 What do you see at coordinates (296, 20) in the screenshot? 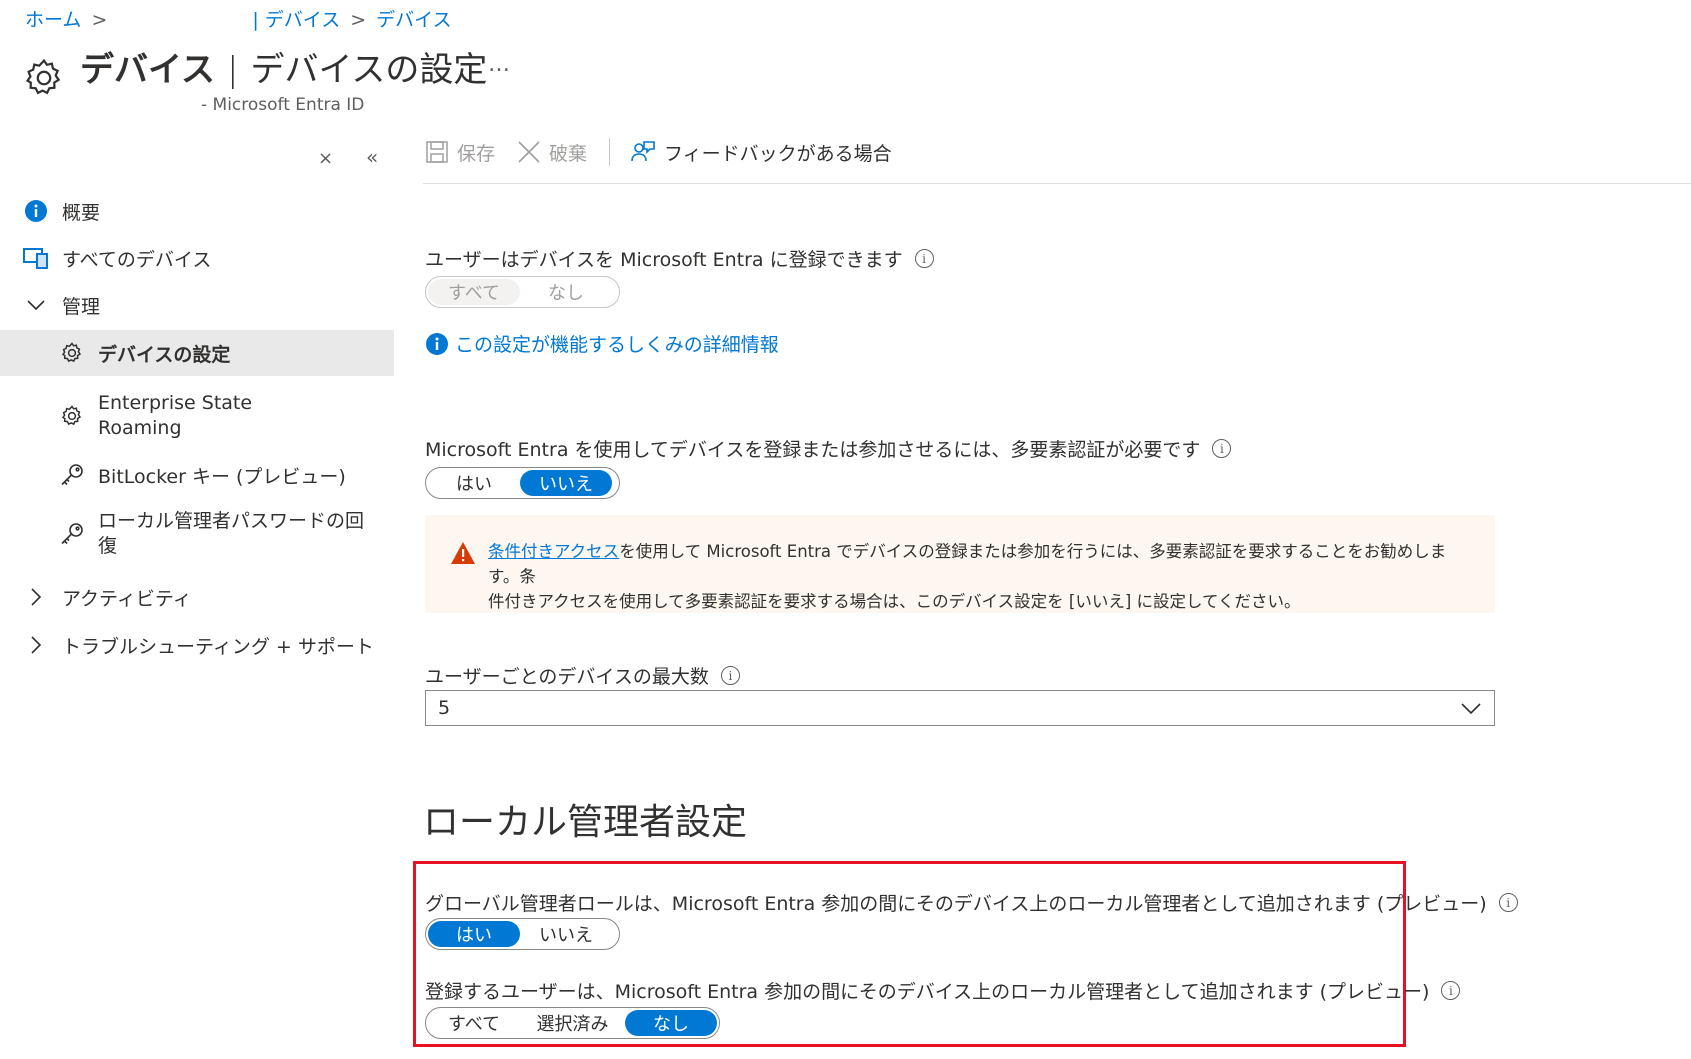
I see `breadcrumb-devices-link: | デバイス` at bounding box center [296, 20].